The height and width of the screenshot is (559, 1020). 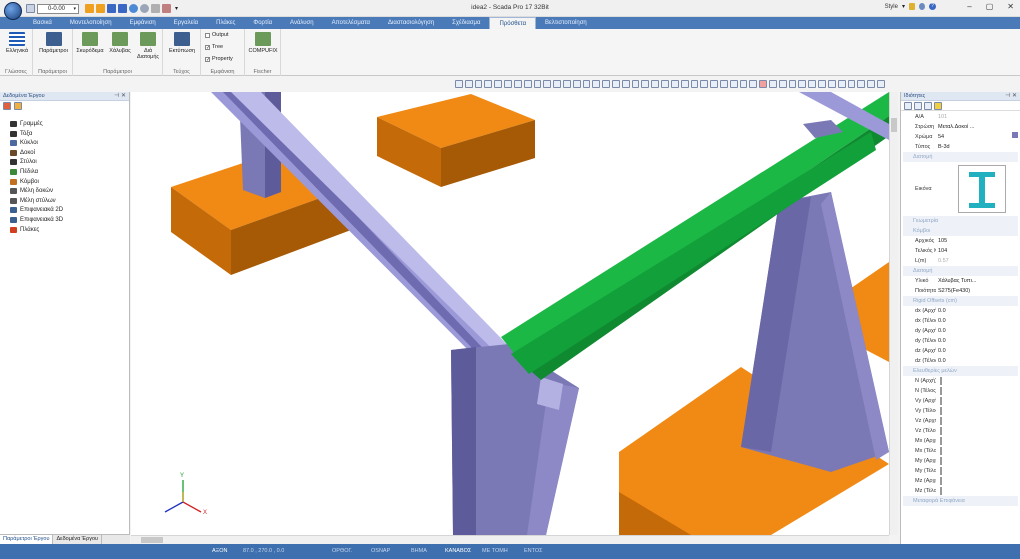 I want to click on viewport-horizontal-scrollbar, so click(x=510, y=539).